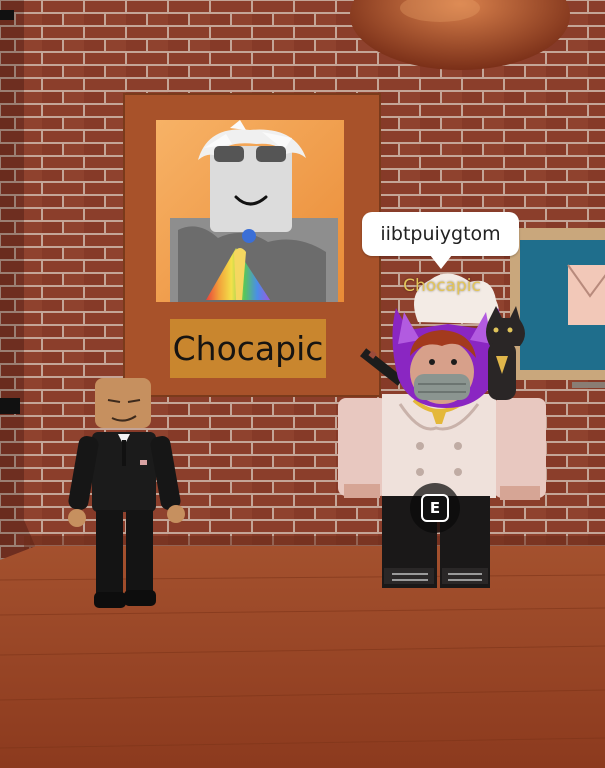 Image resolution: width=605 pixels, height=768 pixels. I want to click on poster-avatar-image, so click(250, 211).